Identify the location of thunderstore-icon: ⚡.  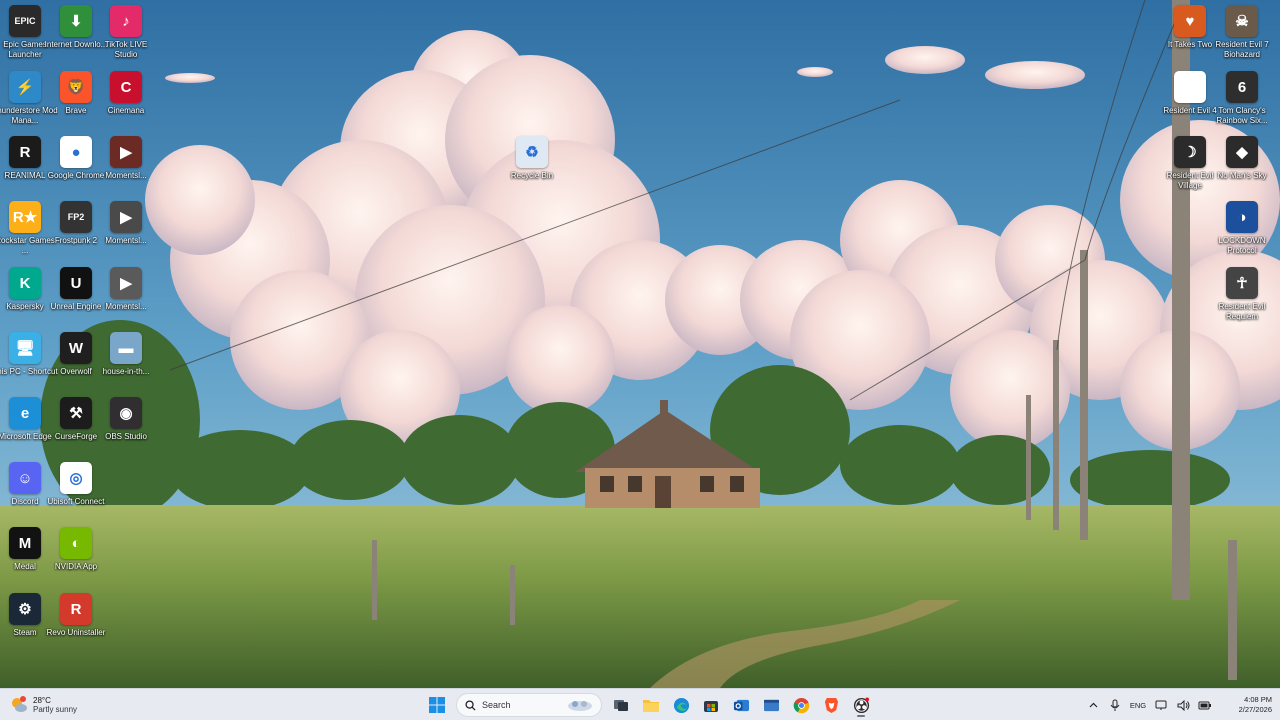
(25, 87).